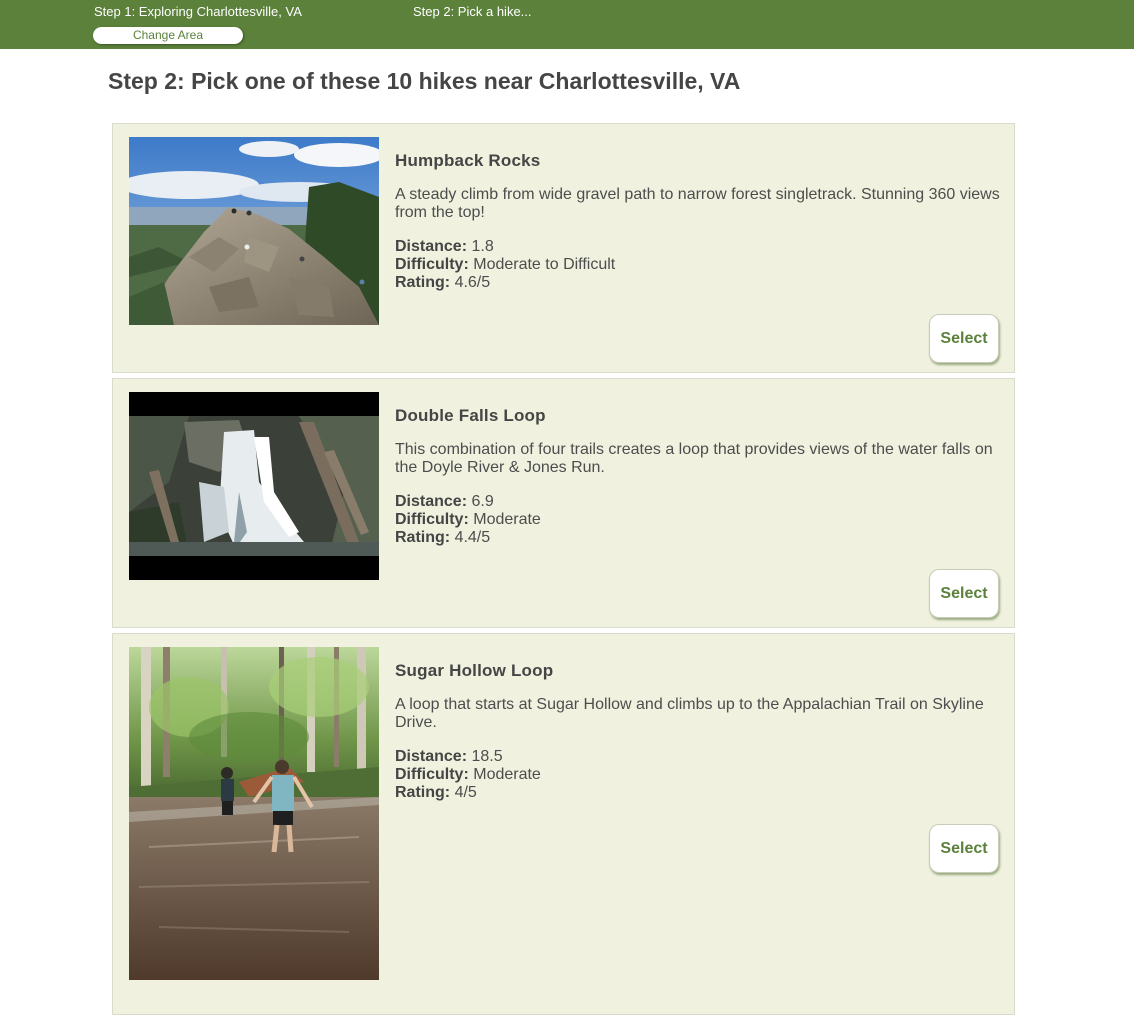 Image resolution: width=1134 pixels, height=1015 pixels. Describe the element at coordinates (482, 501) in the screenshot. I see `distance-value: 6.9` at that location.